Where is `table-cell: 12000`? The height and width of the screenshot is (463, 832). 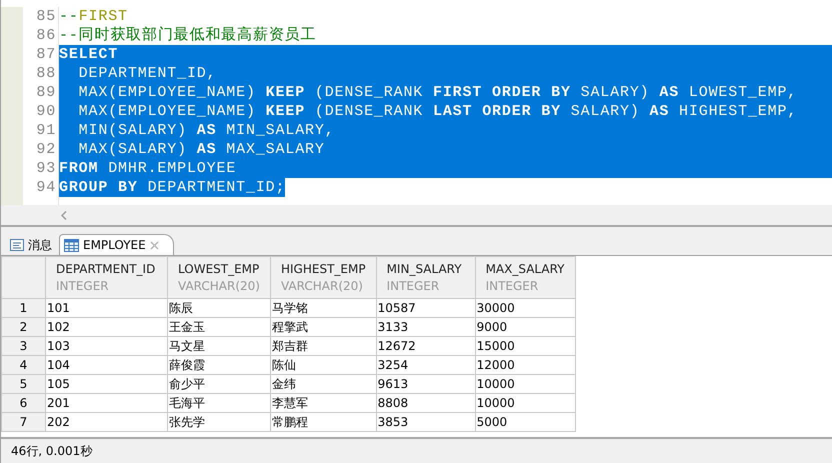 table-cell: 12000 is located at coordinates (525, 365).